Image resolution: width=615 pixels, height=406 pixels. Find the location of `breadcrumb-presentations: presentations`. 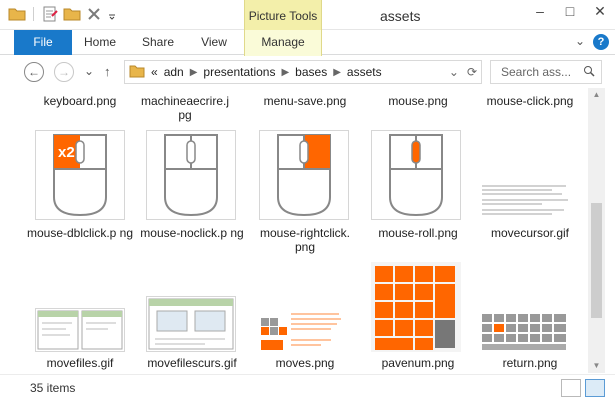

breadcrumb-presentations: presentations is located at coordinates (239, 72).